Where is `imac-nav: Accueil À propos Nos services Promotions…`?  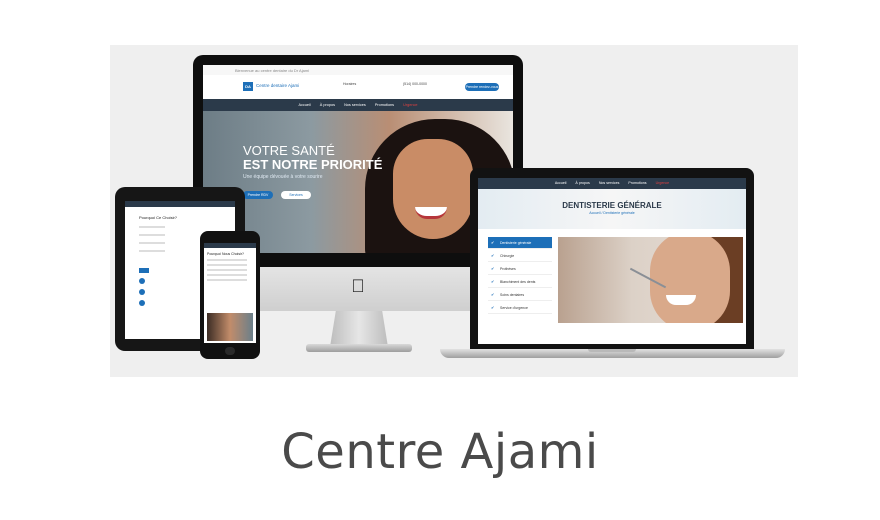 imac-nav: Accueil À propos Nos services Promotions… is located at coordinates (358, 105).